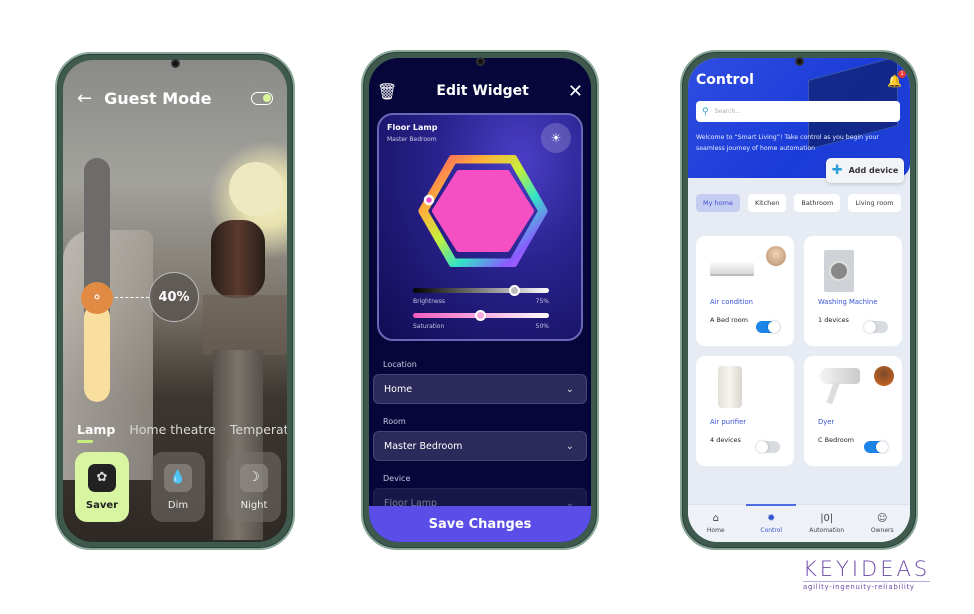 The image size is (974, 614). What do you see at coordinates (731, 302) in the screenshot?
I see `device-name: Air condition` at bounding box center [731, 302].